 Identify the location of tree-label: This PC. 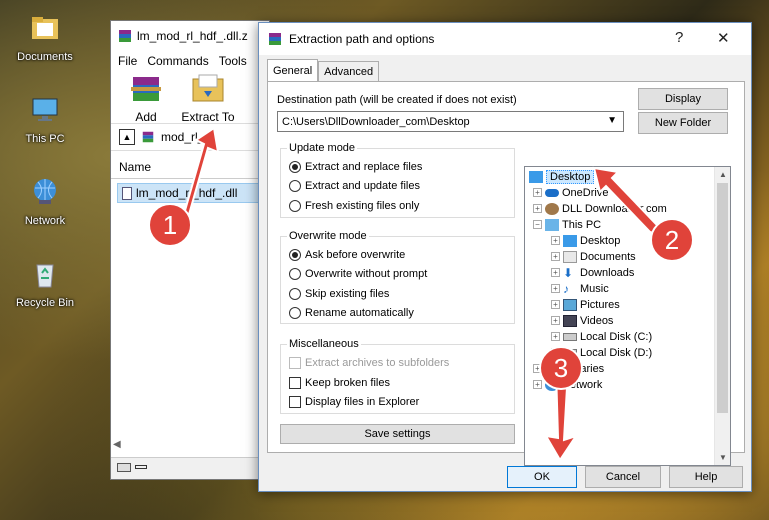
(582, 224).